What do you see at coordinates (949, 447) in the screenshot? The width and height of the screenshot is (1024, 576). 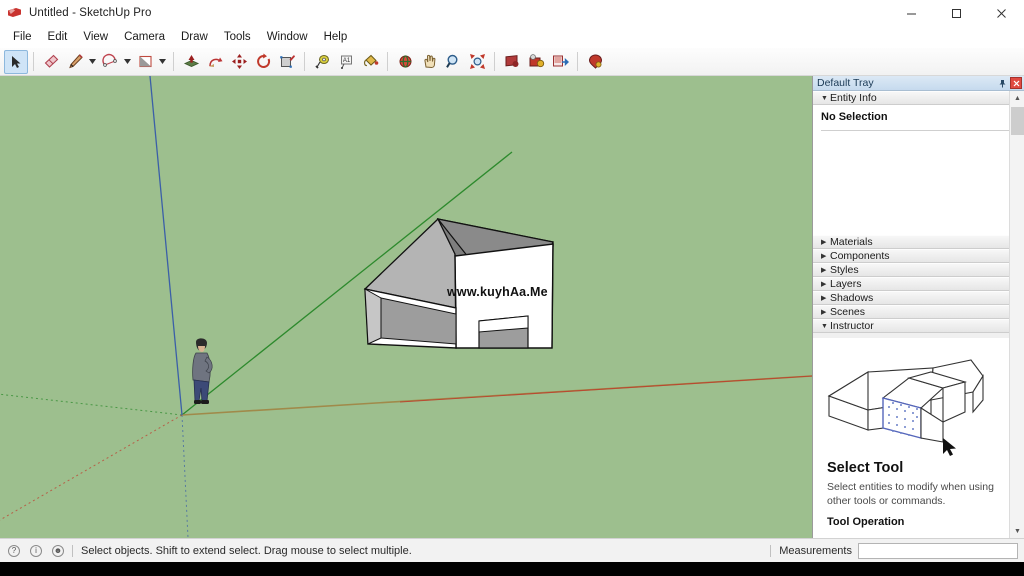 I see `cursor-arrow-icon` at bounding box center [949, 447].